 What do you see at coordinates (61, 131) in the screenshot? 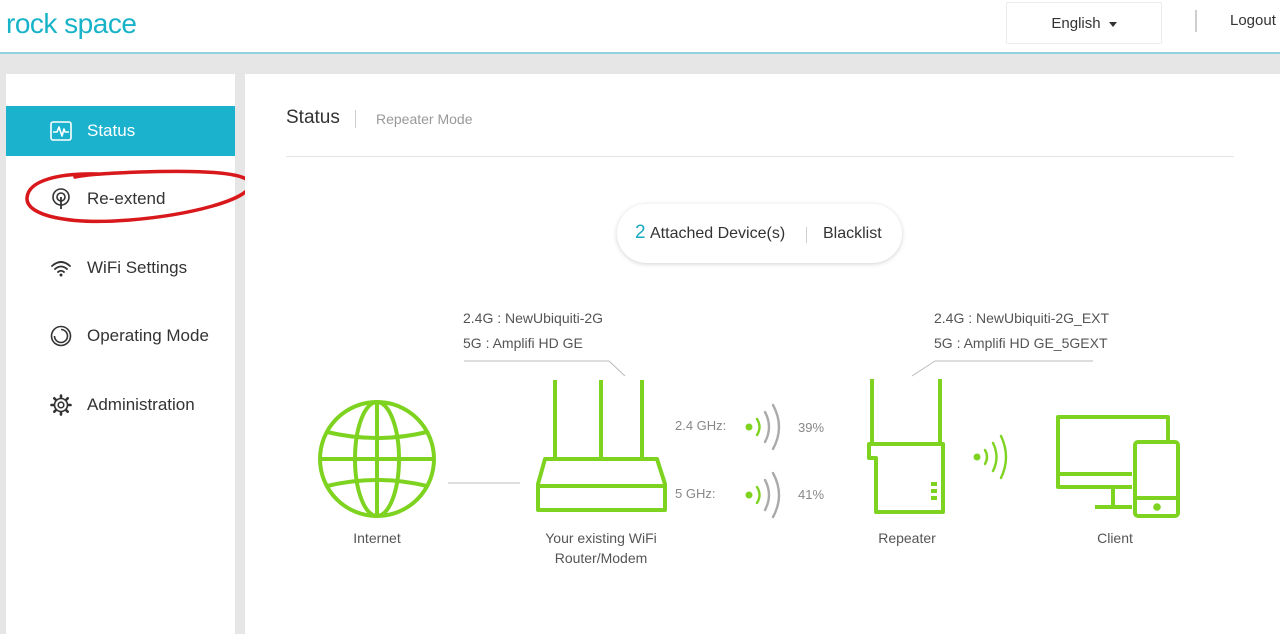
I see `pulse-monitor-icon` at bounding box center [61, 131].